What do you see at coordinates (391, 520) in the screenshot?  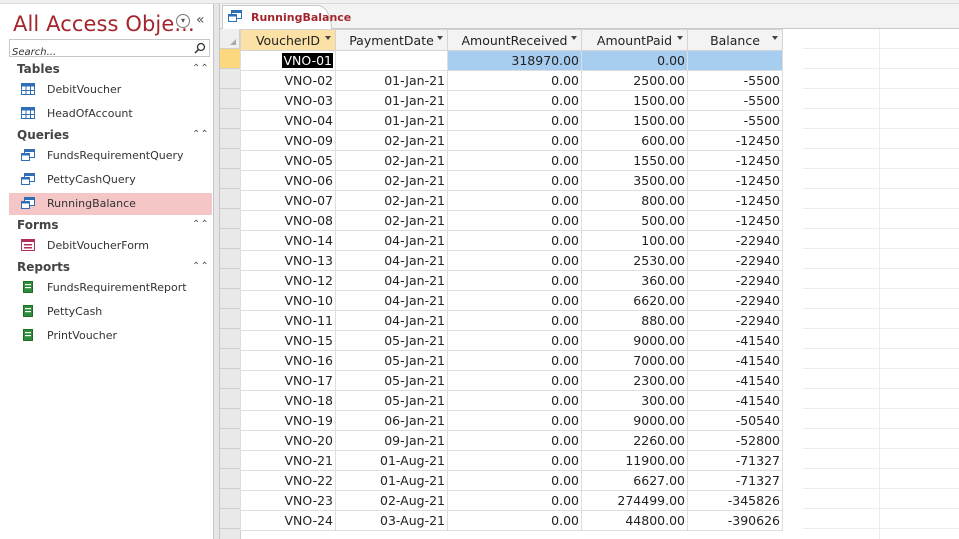 I see `cell-paymentdate: 03-Aug-21` at bounding box center [391, 520].